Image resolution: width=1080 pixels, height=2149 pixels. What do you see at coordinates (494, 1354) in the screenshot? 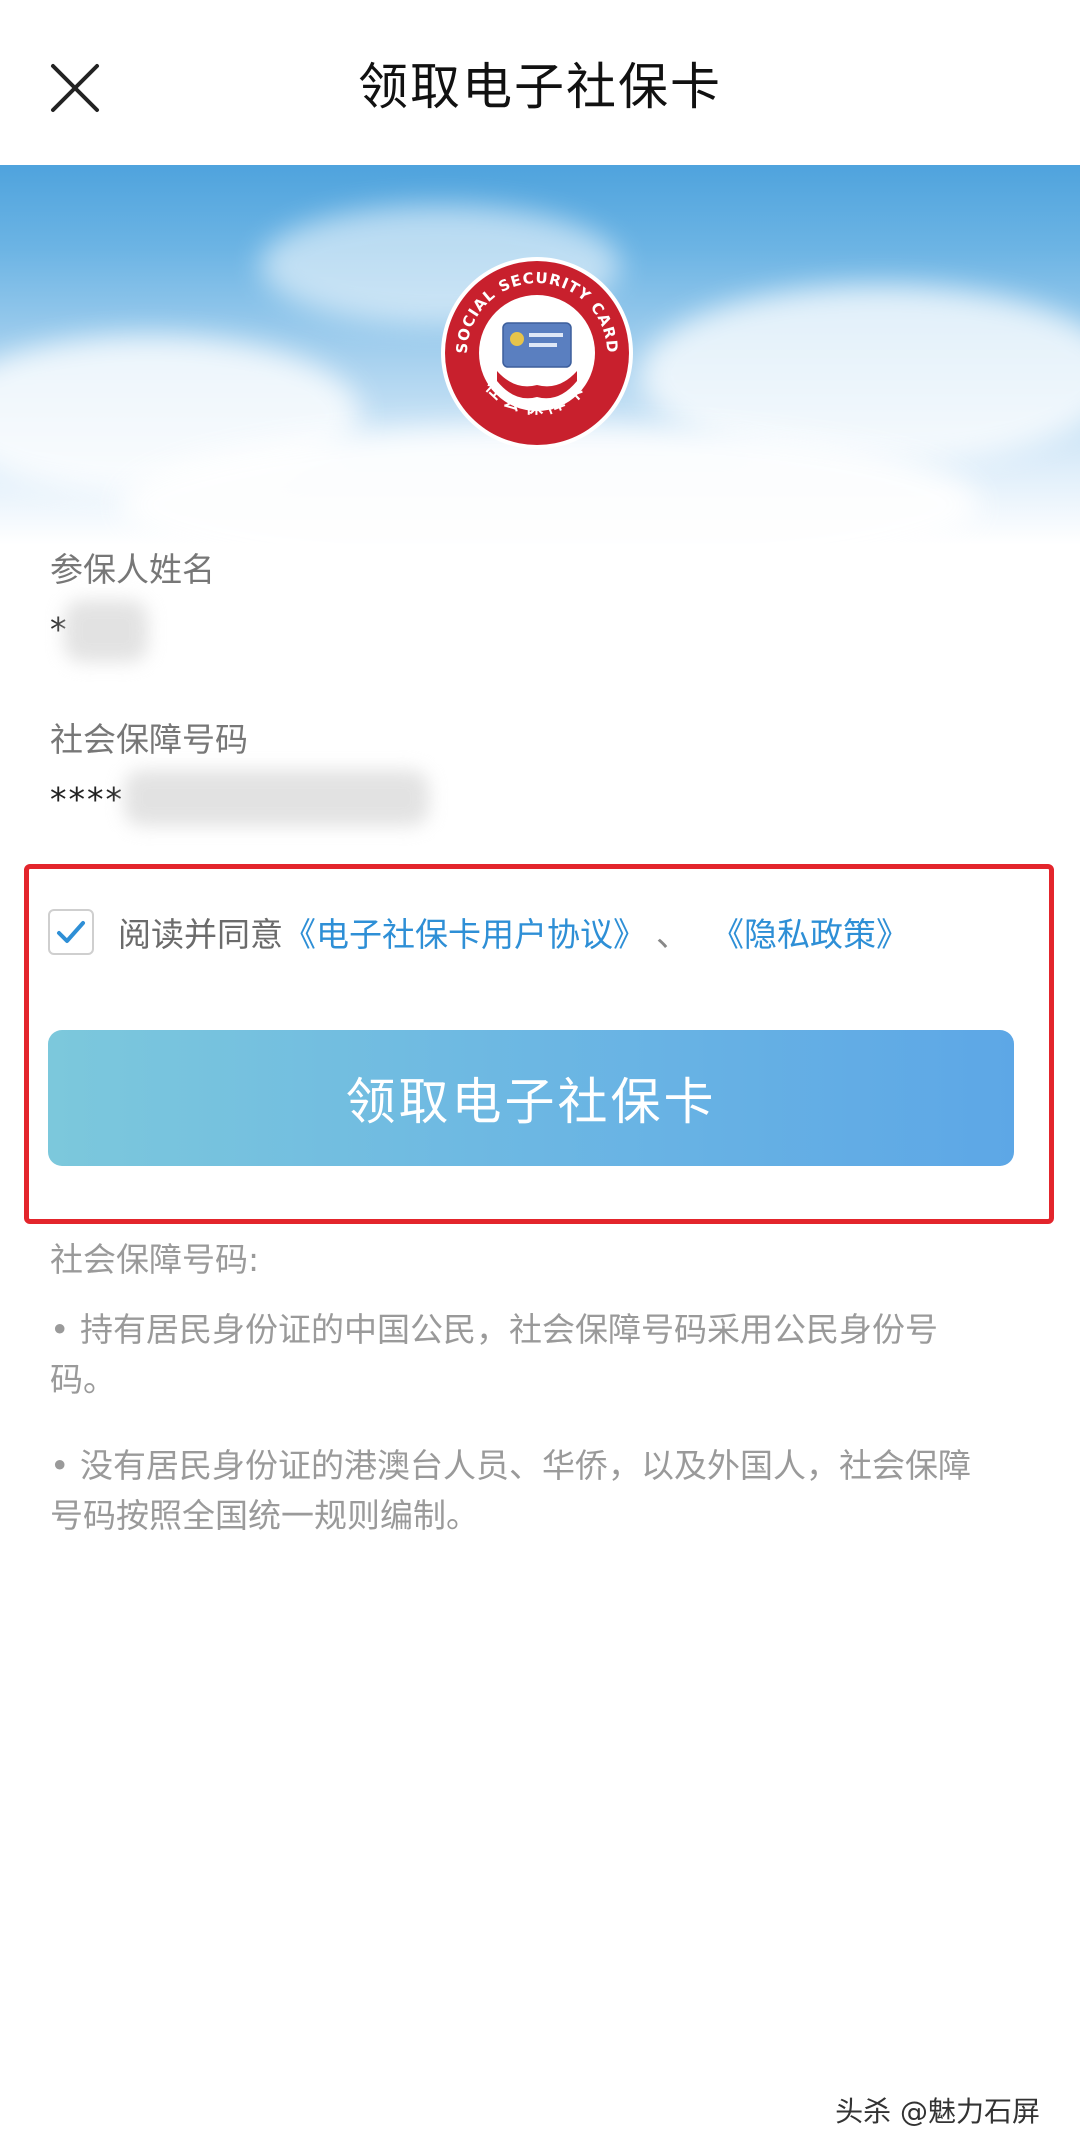
I see `note-item: • 持有居民身份证的中国公民，社会保障号码采用公民身份号码。` at bounding box center [494, 1354].